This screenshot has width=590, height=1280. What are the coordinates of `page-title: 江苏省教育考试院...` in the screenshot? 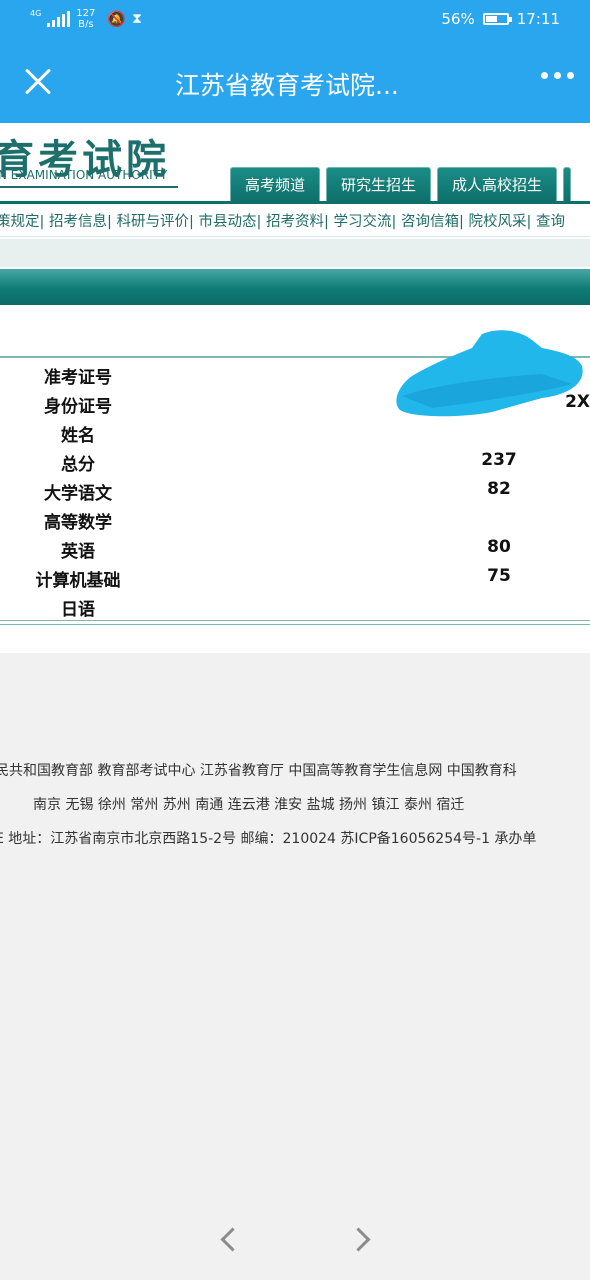 It's located at (287, 85).